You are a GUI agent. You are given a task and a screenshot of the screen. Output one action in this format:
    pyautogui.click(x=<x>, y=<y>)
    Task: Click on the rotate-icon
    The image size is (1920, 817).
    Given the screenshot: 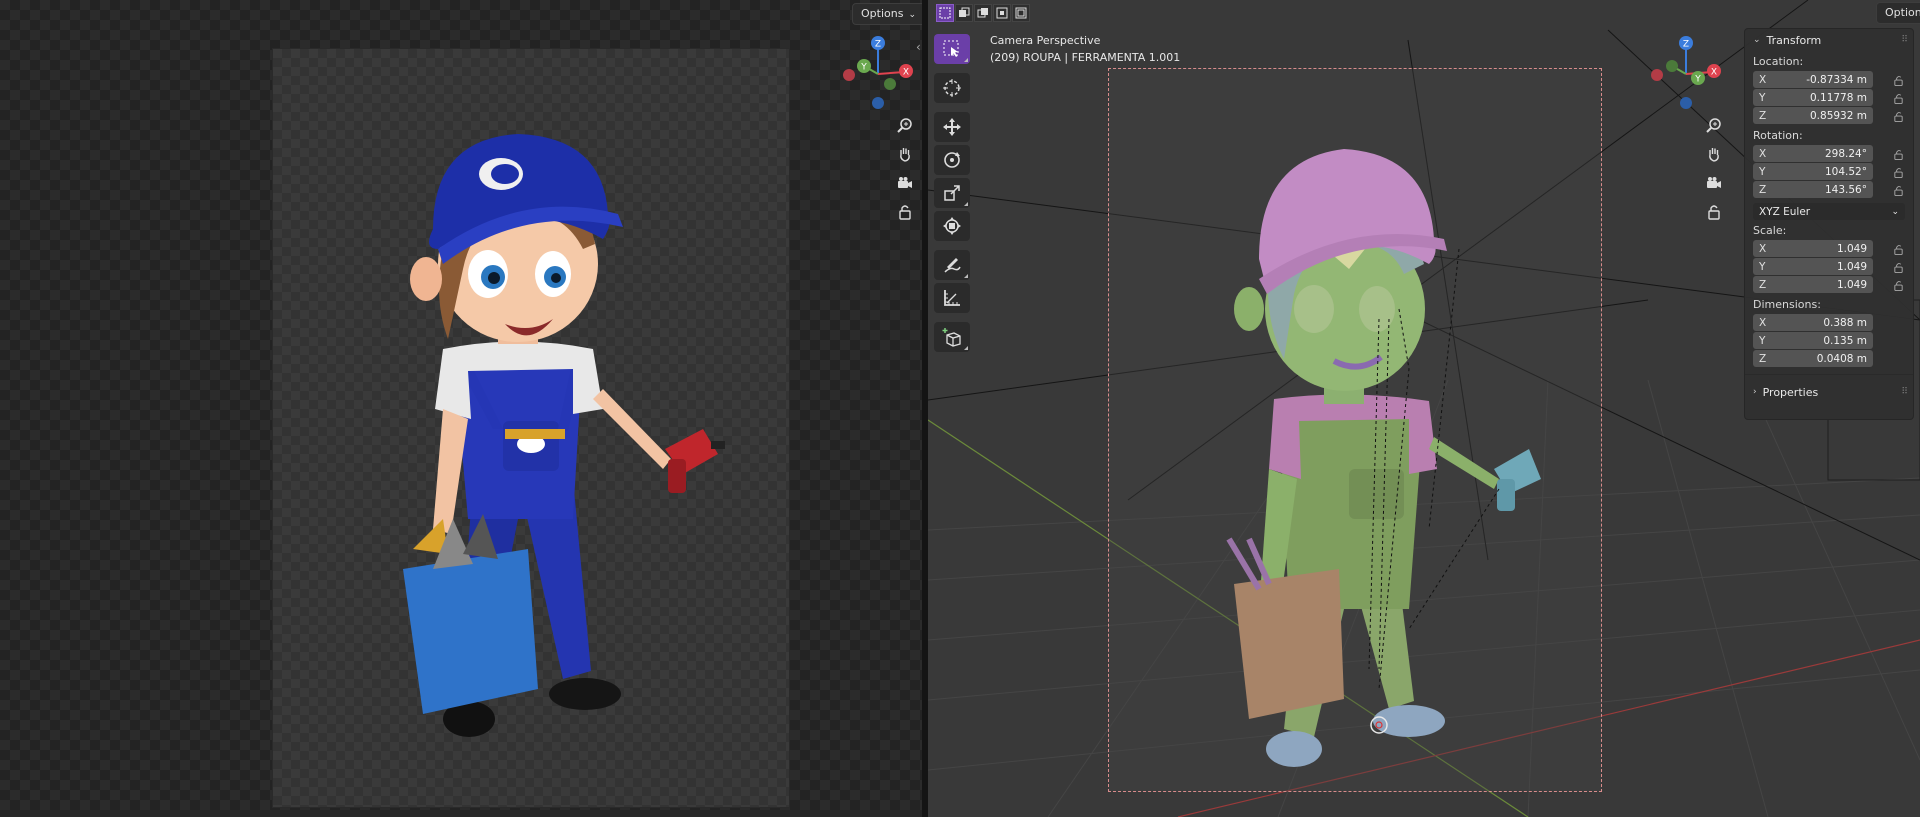 What is the action you would take?
    pyautogui.click(x=952, y=160)
    